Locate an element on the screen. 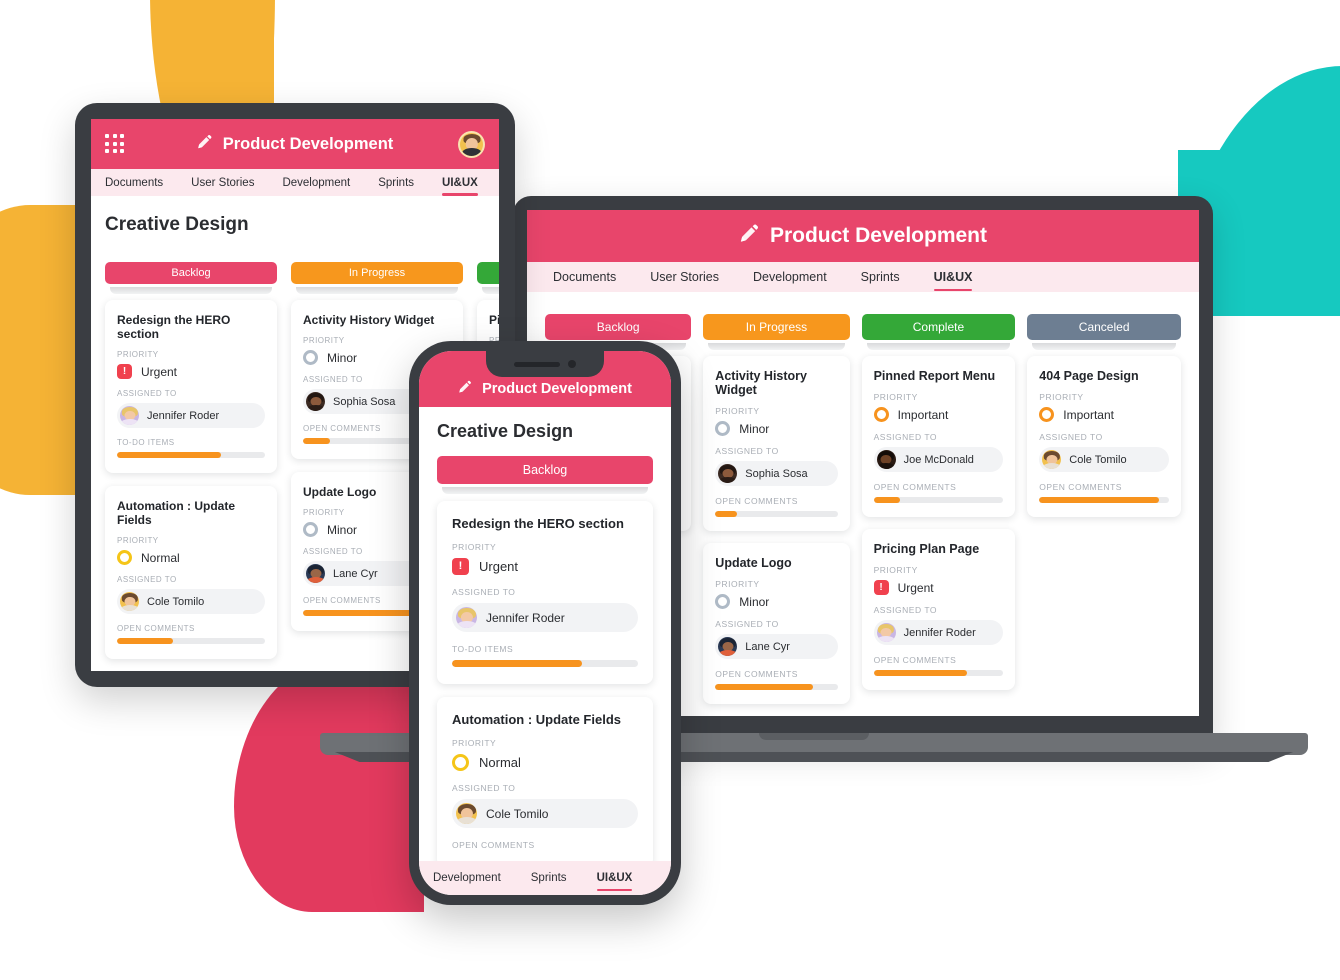 The height and width of the screenshot is (980, 1340). priority-row: Normal is located at coordinates (191, 557).